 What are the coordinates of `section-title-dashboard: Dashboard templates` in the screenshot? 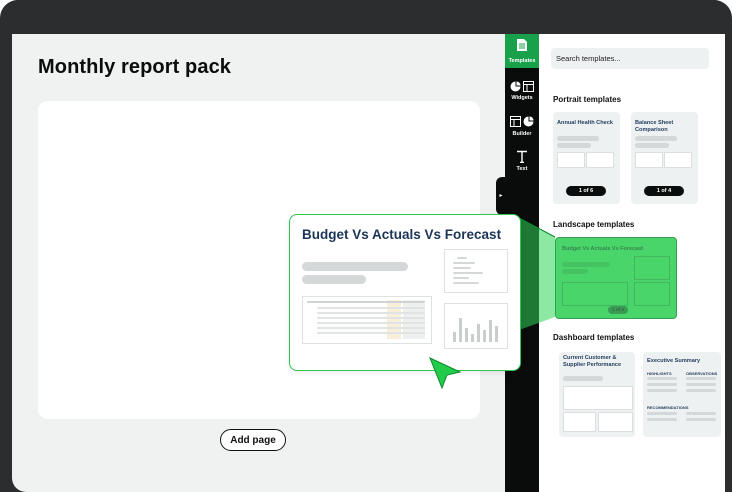 It's located at (594, 337).